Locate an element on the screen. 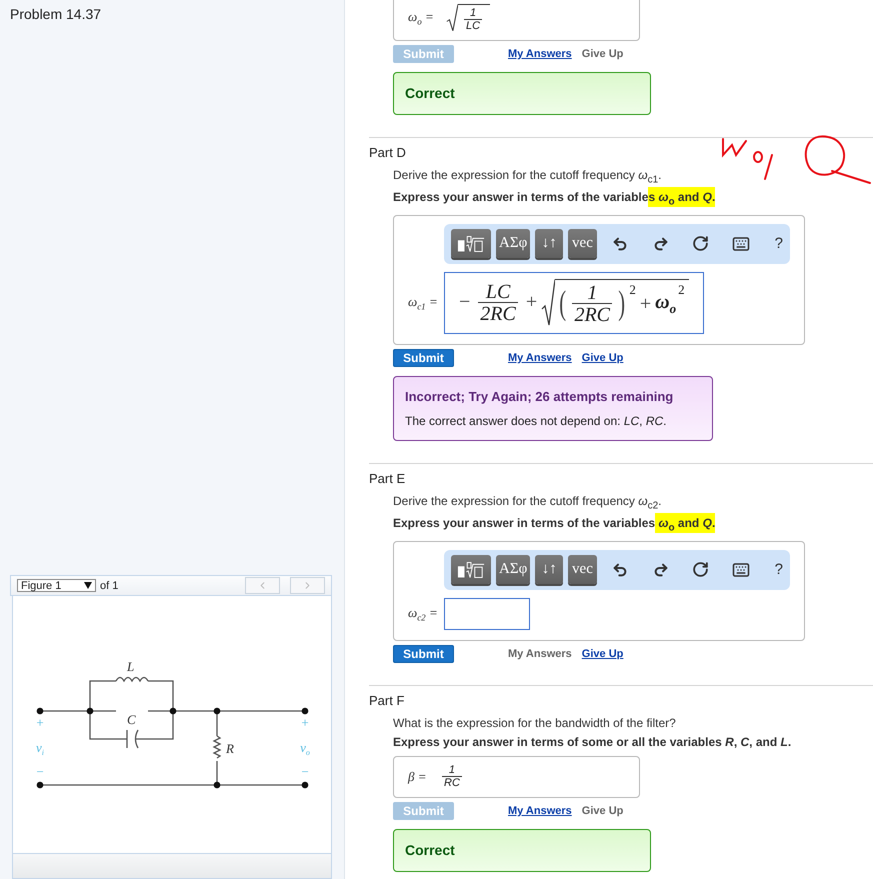 This screenshot has width=873, height=879. radical-sign-icon is located at coordinates (548, 302).